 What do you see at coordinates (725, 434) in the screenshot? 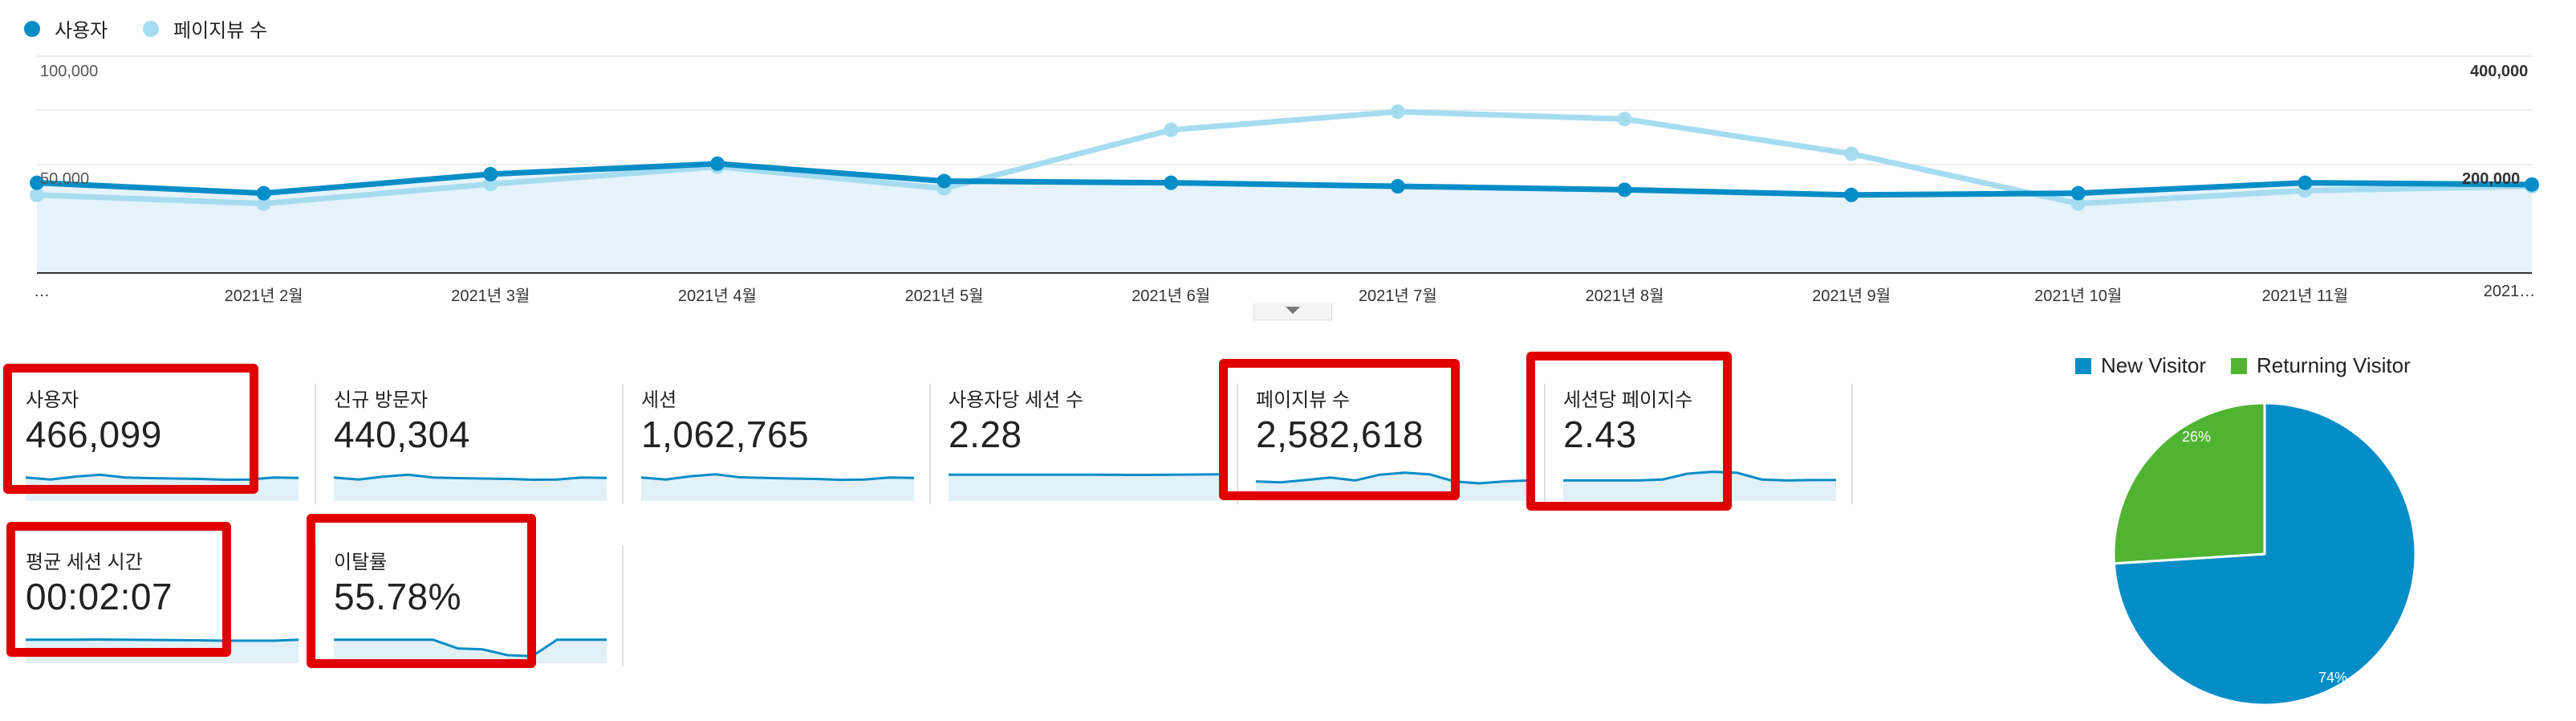
I see `metric-value: 1,062,765` at bounding box center [725, 434].